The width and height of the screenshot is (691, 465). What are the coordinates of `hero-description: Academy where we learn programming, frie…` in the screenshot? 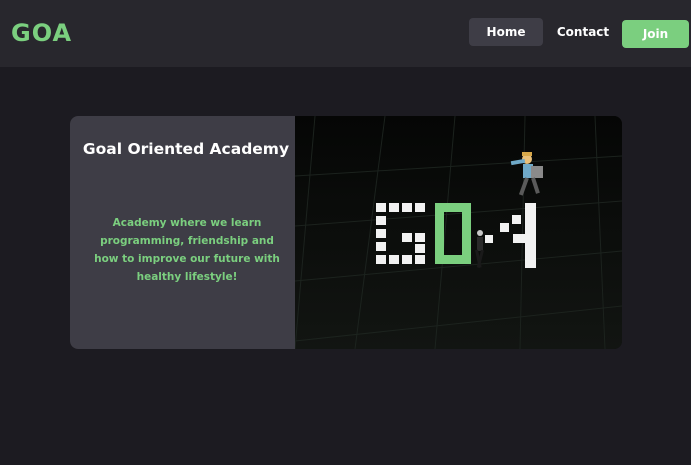 It's located at (187, 250).